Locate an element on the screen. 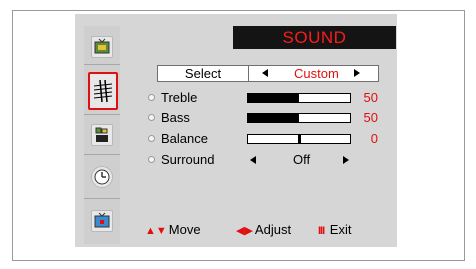 This screenshot has height=269, width=476. menu-title: SOUND is located at coordinates (314, 37).